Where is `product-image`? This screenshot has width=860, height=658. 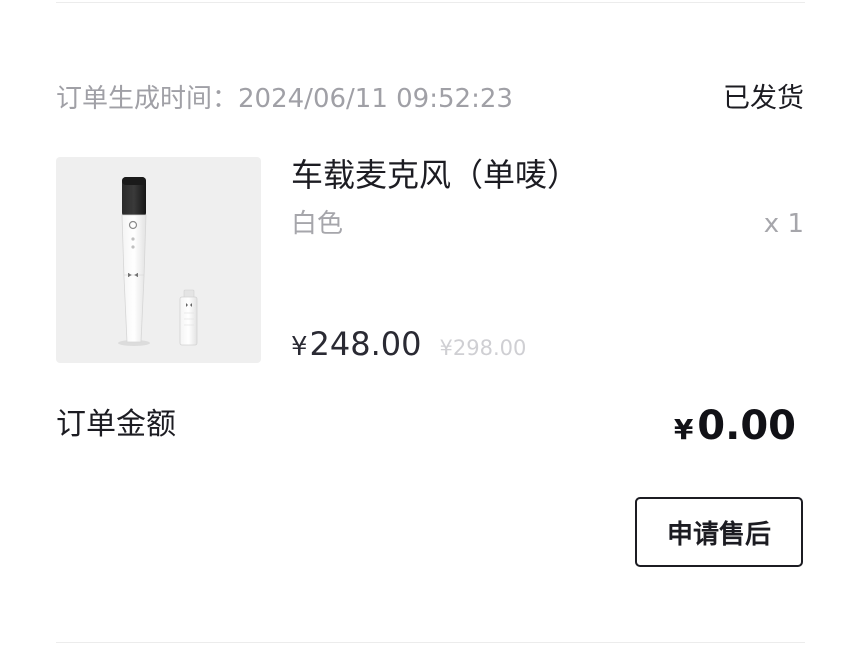 product-image is located at coordinates (158, 260).